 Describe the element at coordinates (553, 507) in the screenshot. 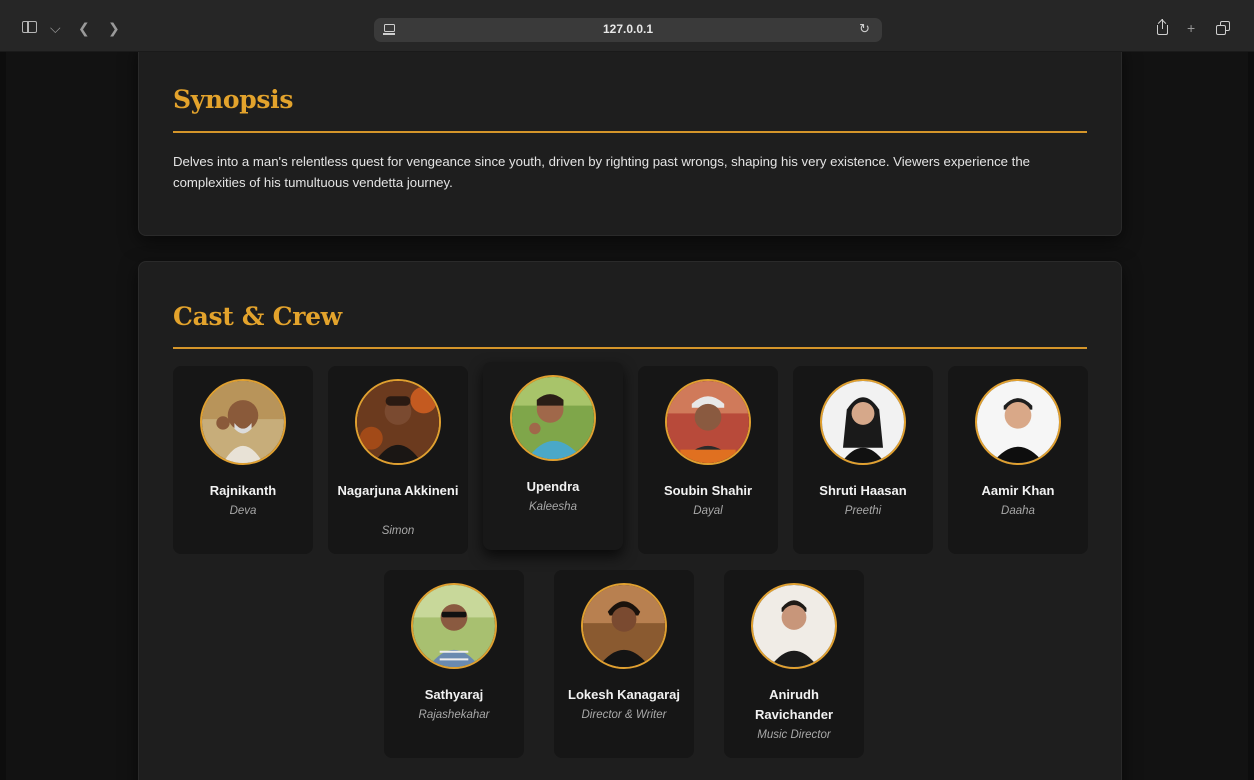

I see `cast-role: Kaleesha` at that location.